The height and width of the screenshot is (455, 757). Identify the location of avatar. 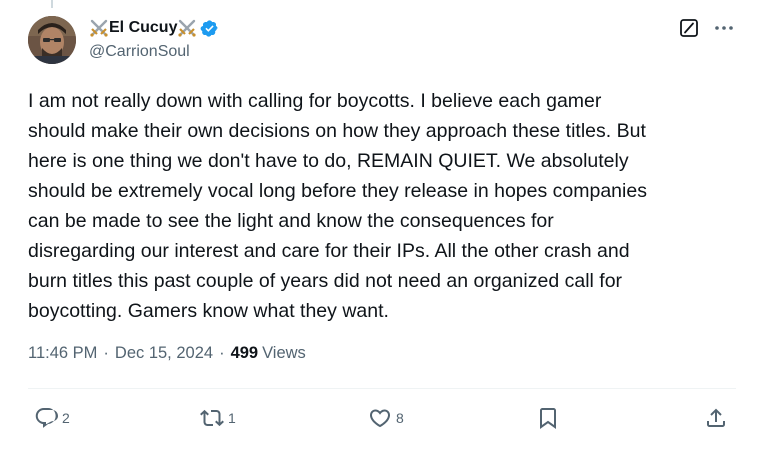
(52, 40).